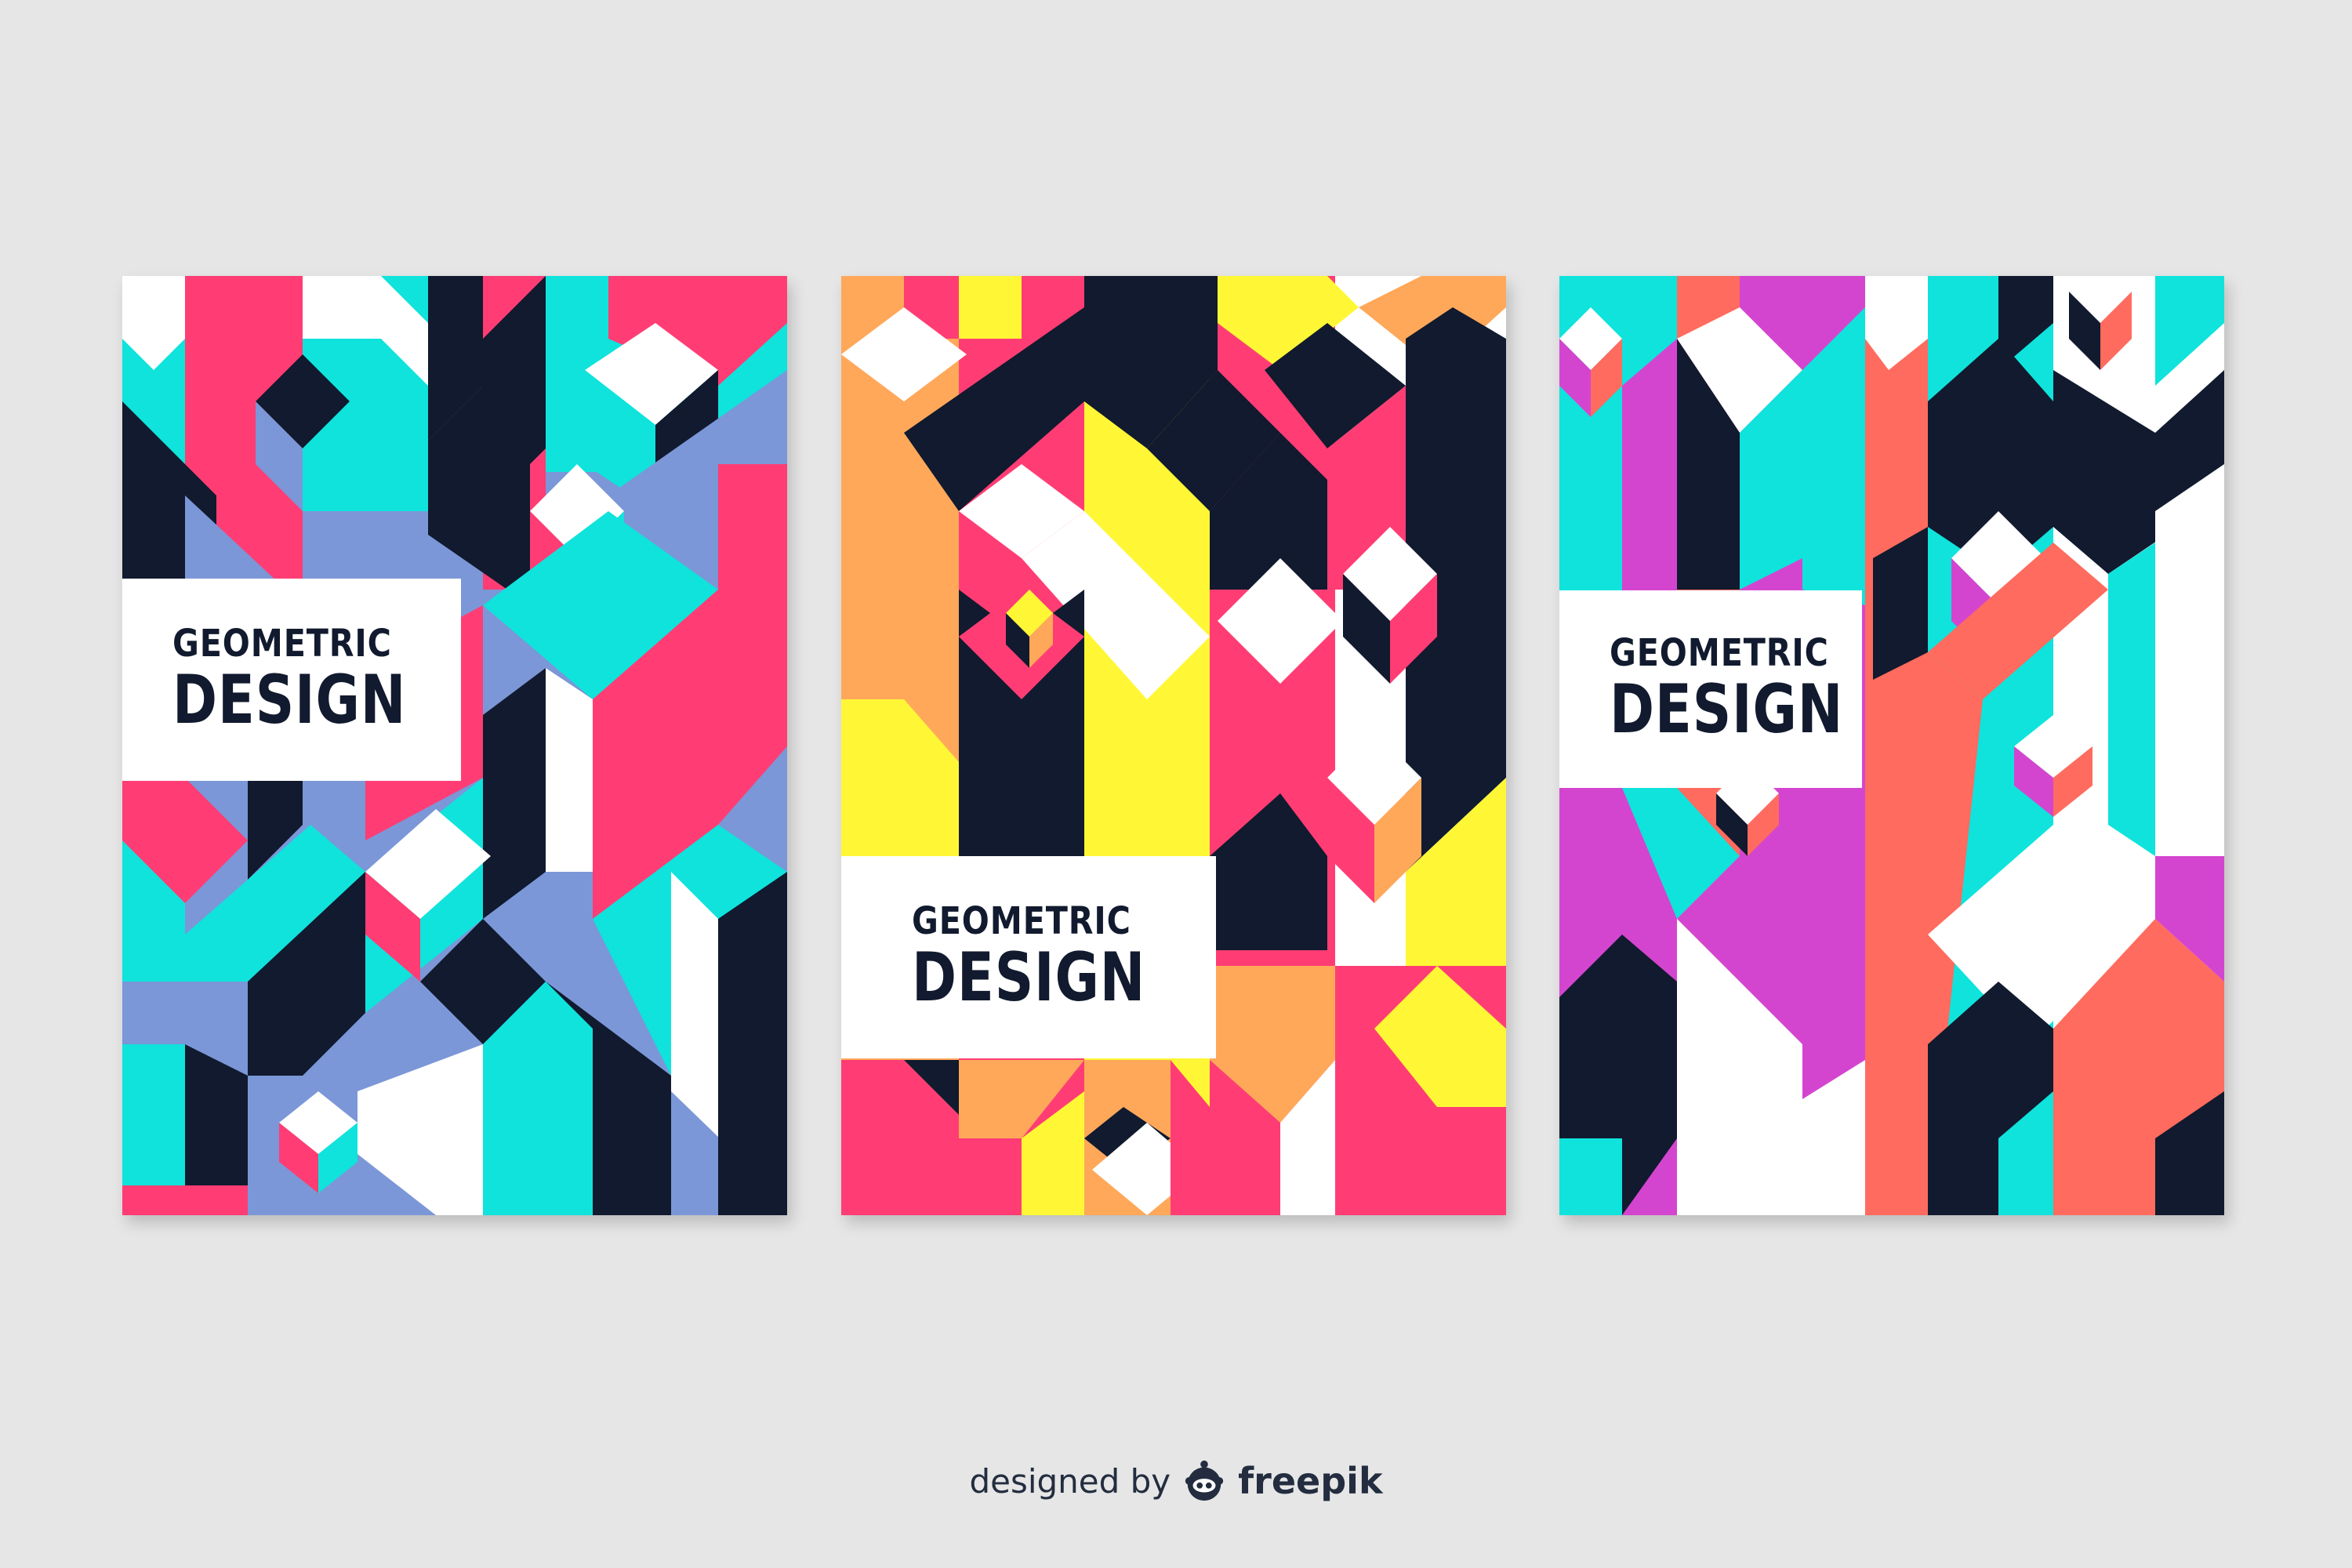 This screenshot has height=1568, width=2352. What do you see at coordinates (1070, 1481) in the screenshot?
I see `credit-prefix: designed by` at bounding box center [1070, 1481].